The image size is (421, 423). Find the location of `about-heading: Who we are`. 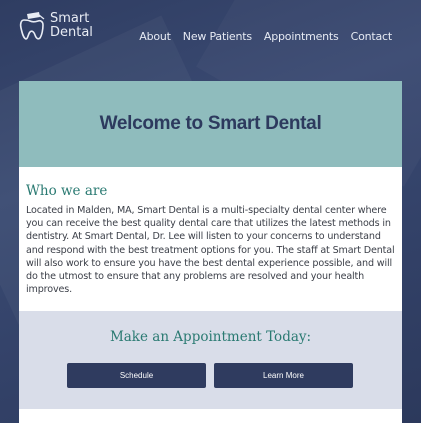

about-heading: Who we are is located at coordinates (67, 191).